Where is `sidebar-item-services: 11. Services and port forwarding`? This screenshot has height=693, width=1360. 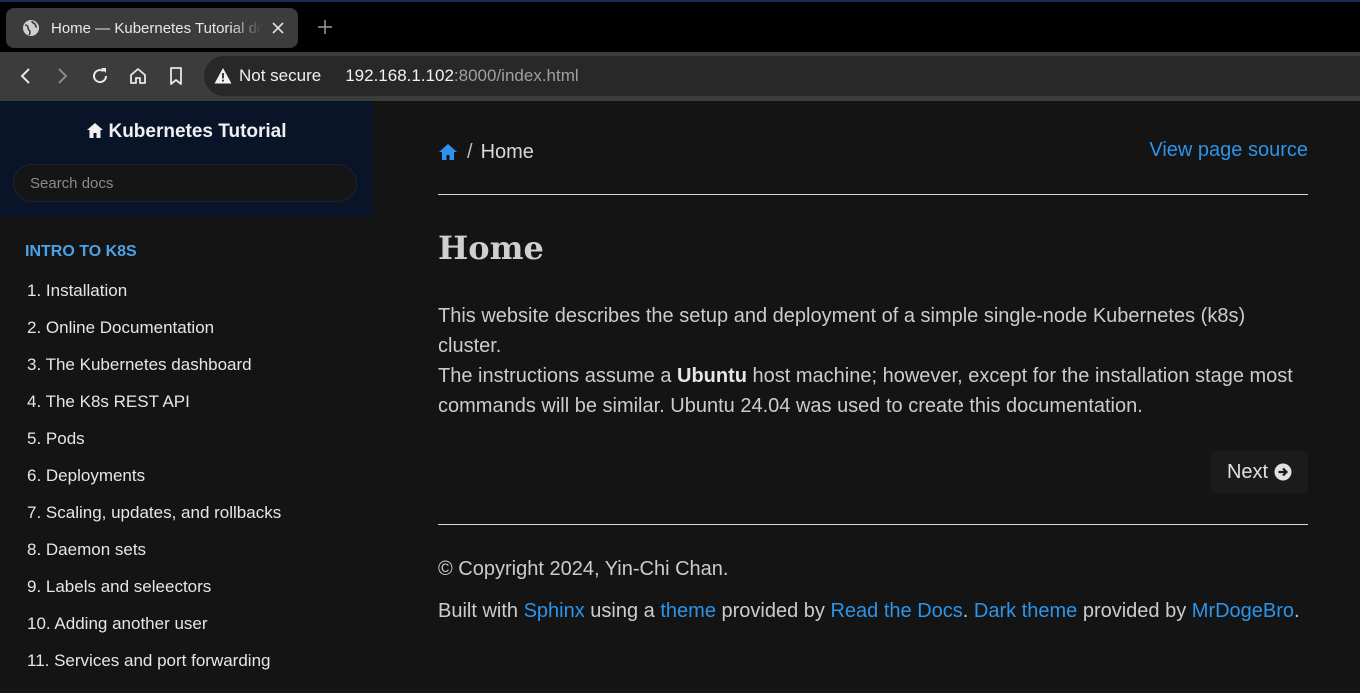 sidebar-item-services: 11. Services and port forwarding is located at coordinates (186, 660).